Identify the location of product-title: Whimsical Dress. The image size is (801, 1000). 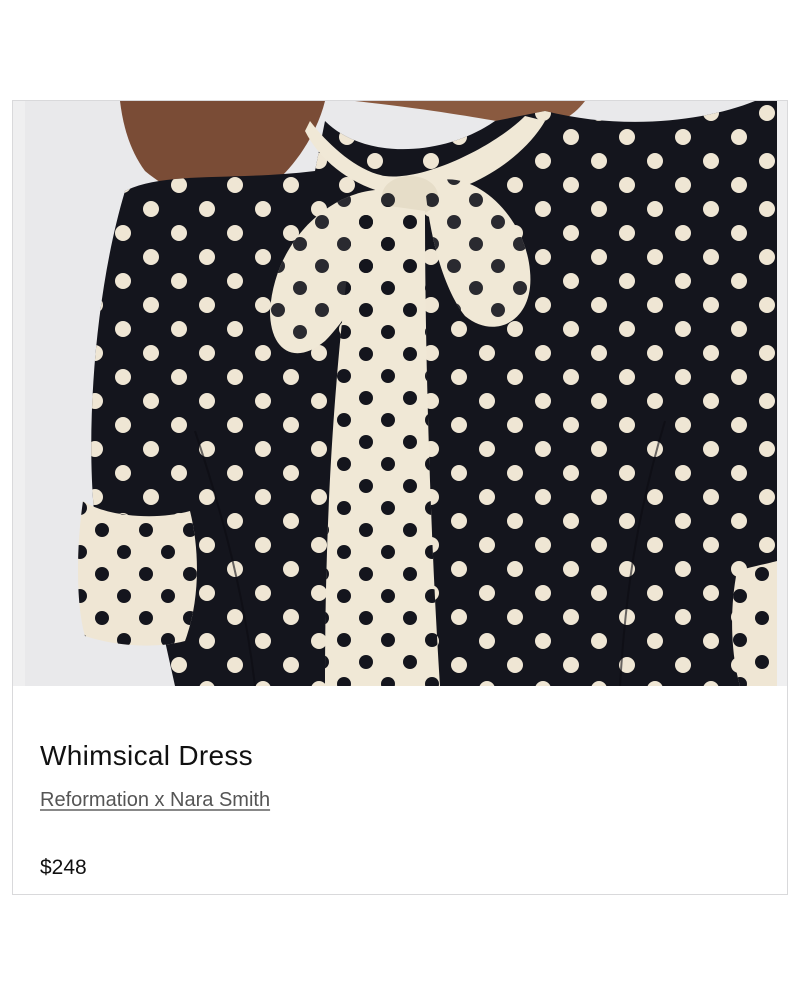
(146, 756).